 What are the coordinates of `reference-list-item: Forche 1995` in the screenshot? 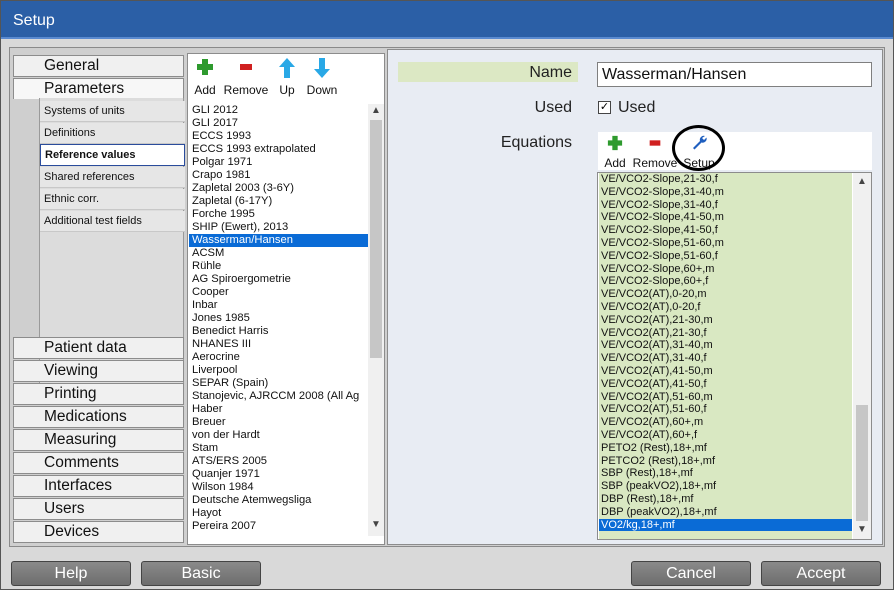 It's located at (279, 214).